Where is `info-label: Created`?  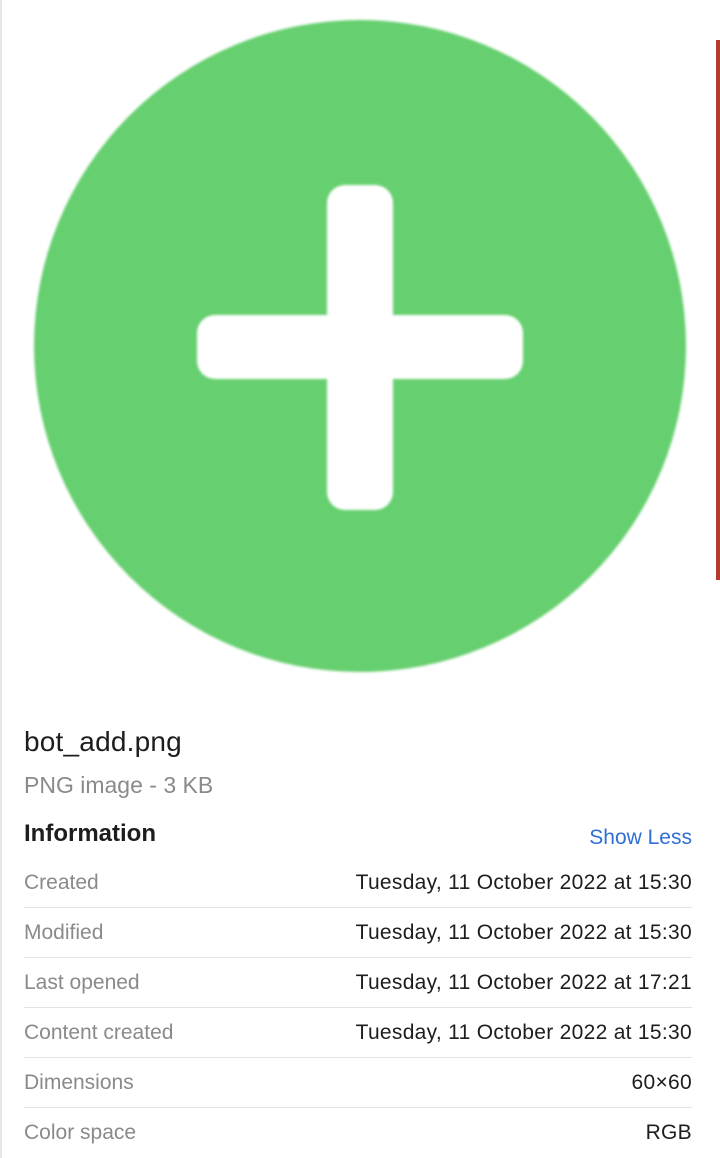 info-label: Created is located at coordinates (61, 882).